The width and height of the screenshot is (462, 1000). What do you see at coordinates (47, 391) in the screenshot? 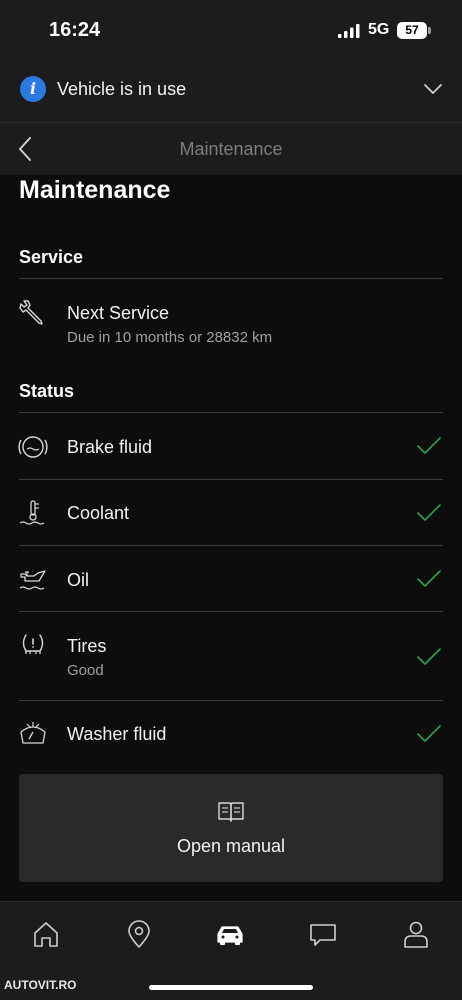
I see `status-section-header: Status` at bounding box center [47, 391].